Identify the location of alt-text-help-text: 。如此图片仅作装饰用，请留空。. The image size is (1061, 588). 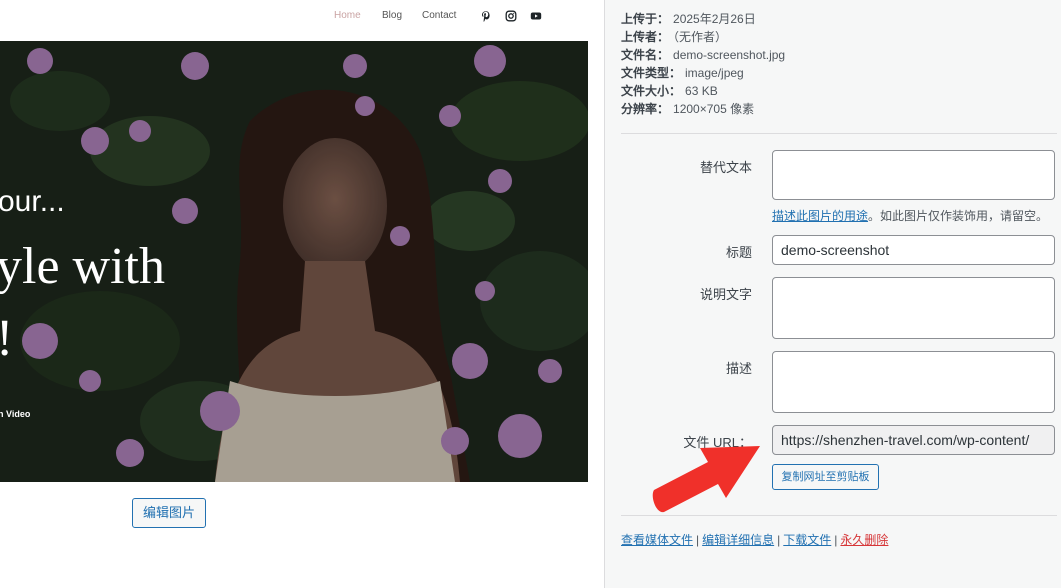
(958, 216).